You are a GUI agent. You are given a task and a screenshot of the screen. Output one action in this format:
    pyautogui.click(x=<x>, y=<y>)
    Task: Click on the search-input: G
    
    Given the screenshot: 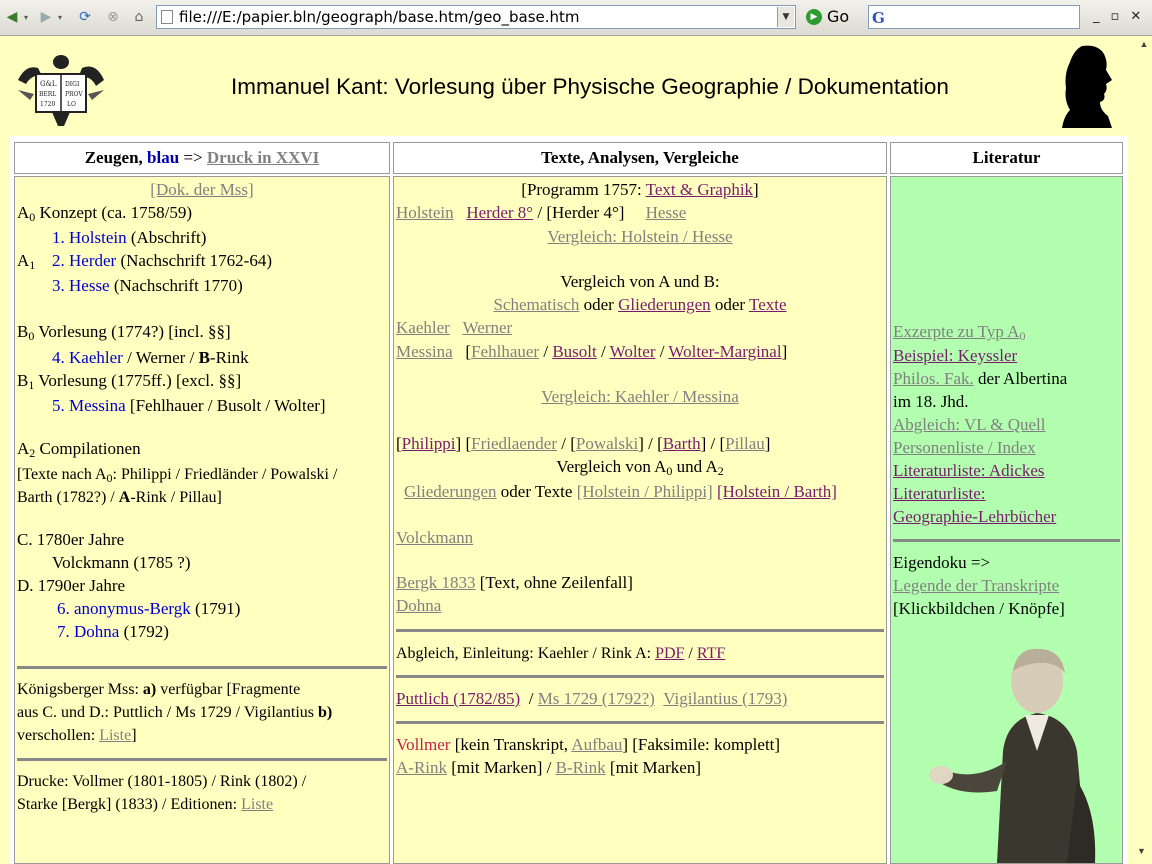 What is the action you would take?
    pyautogui.click(x=974, y=17)
    